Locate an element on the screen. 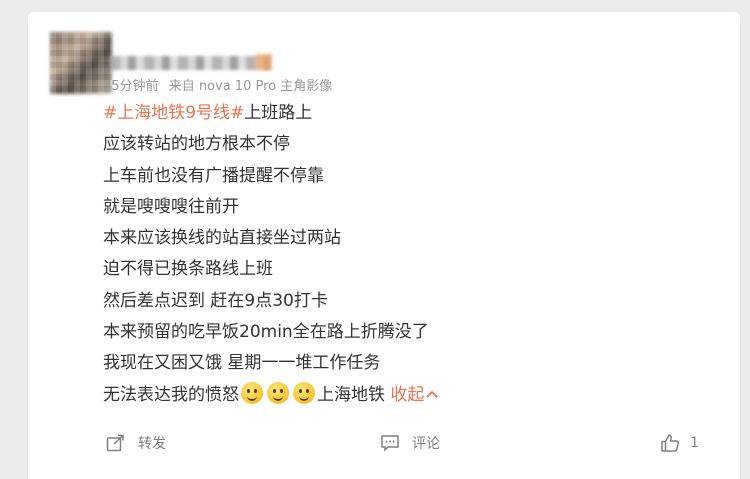 The height and width of the screenshot is (479, 750). post-meta: 35分钟前 来自 nova 10 Pro 主角影像 is located at coordinates (220, 84).